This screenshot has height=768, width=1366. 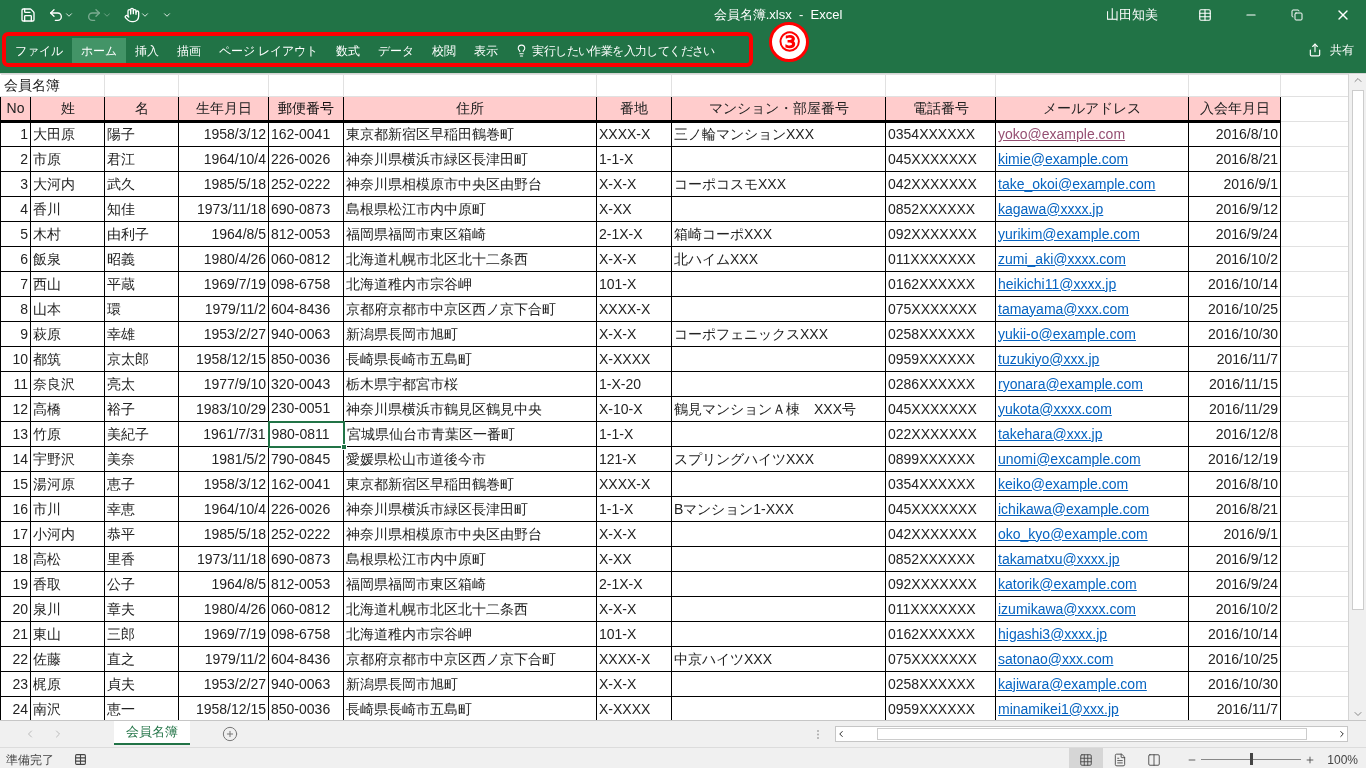 What do you see at coordinates (47, 258) in the screenshot?
I see `table-cell: 飯泉` at bounding box center [47, 258].